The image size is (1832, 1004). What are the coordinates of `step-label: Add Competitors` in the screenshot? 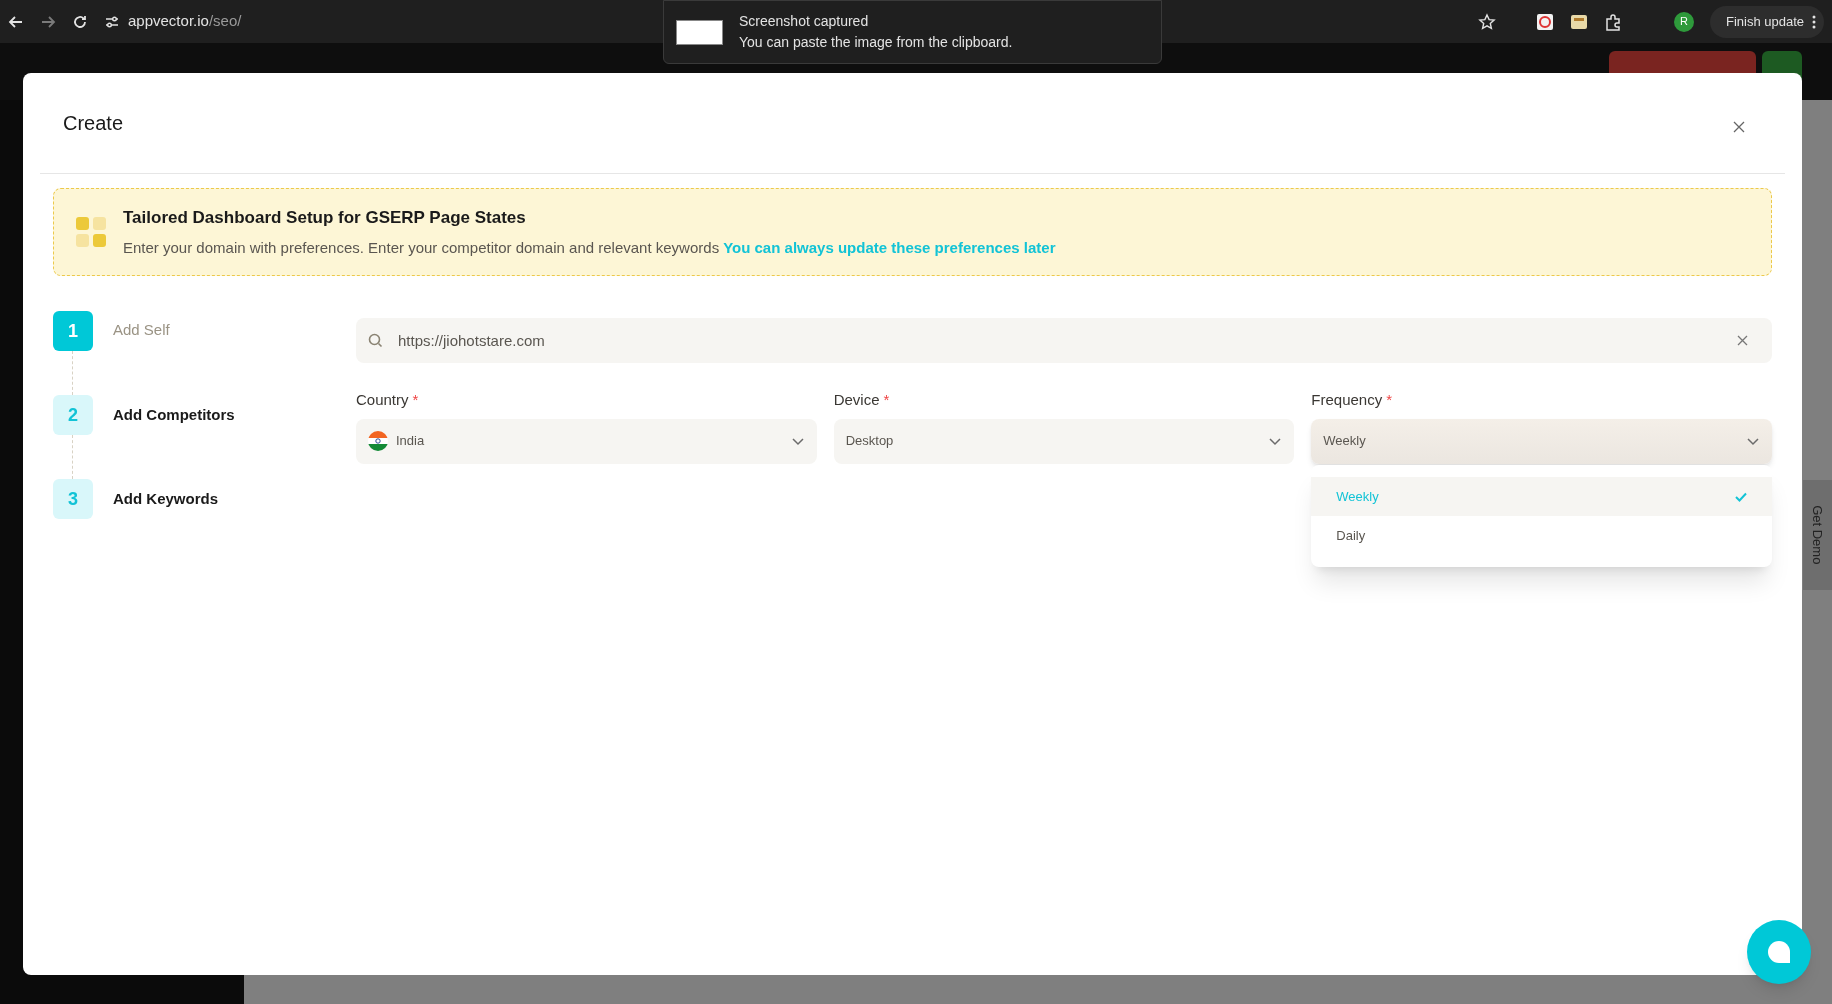 It's located at (174, 415).